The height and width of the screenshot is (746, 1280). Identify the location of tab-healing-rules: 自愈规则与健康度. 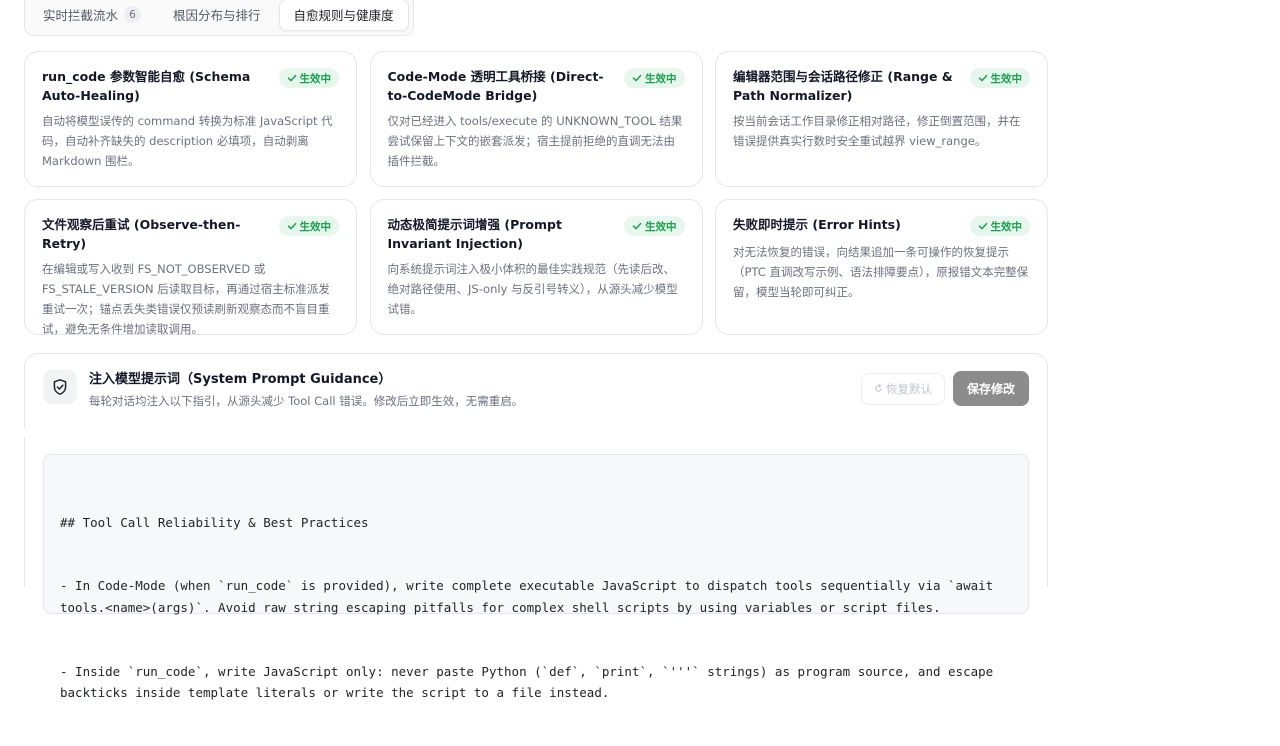
(343, 15).